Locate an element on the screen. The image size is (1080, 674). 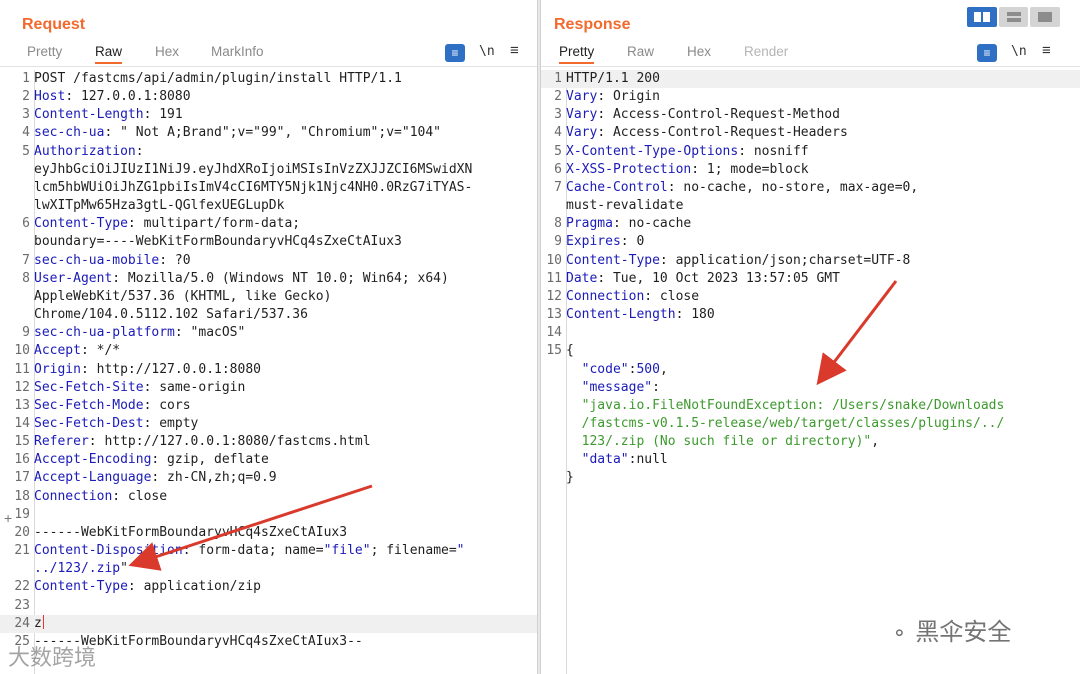
line-number: 12 is located at coordinates (554, 296).